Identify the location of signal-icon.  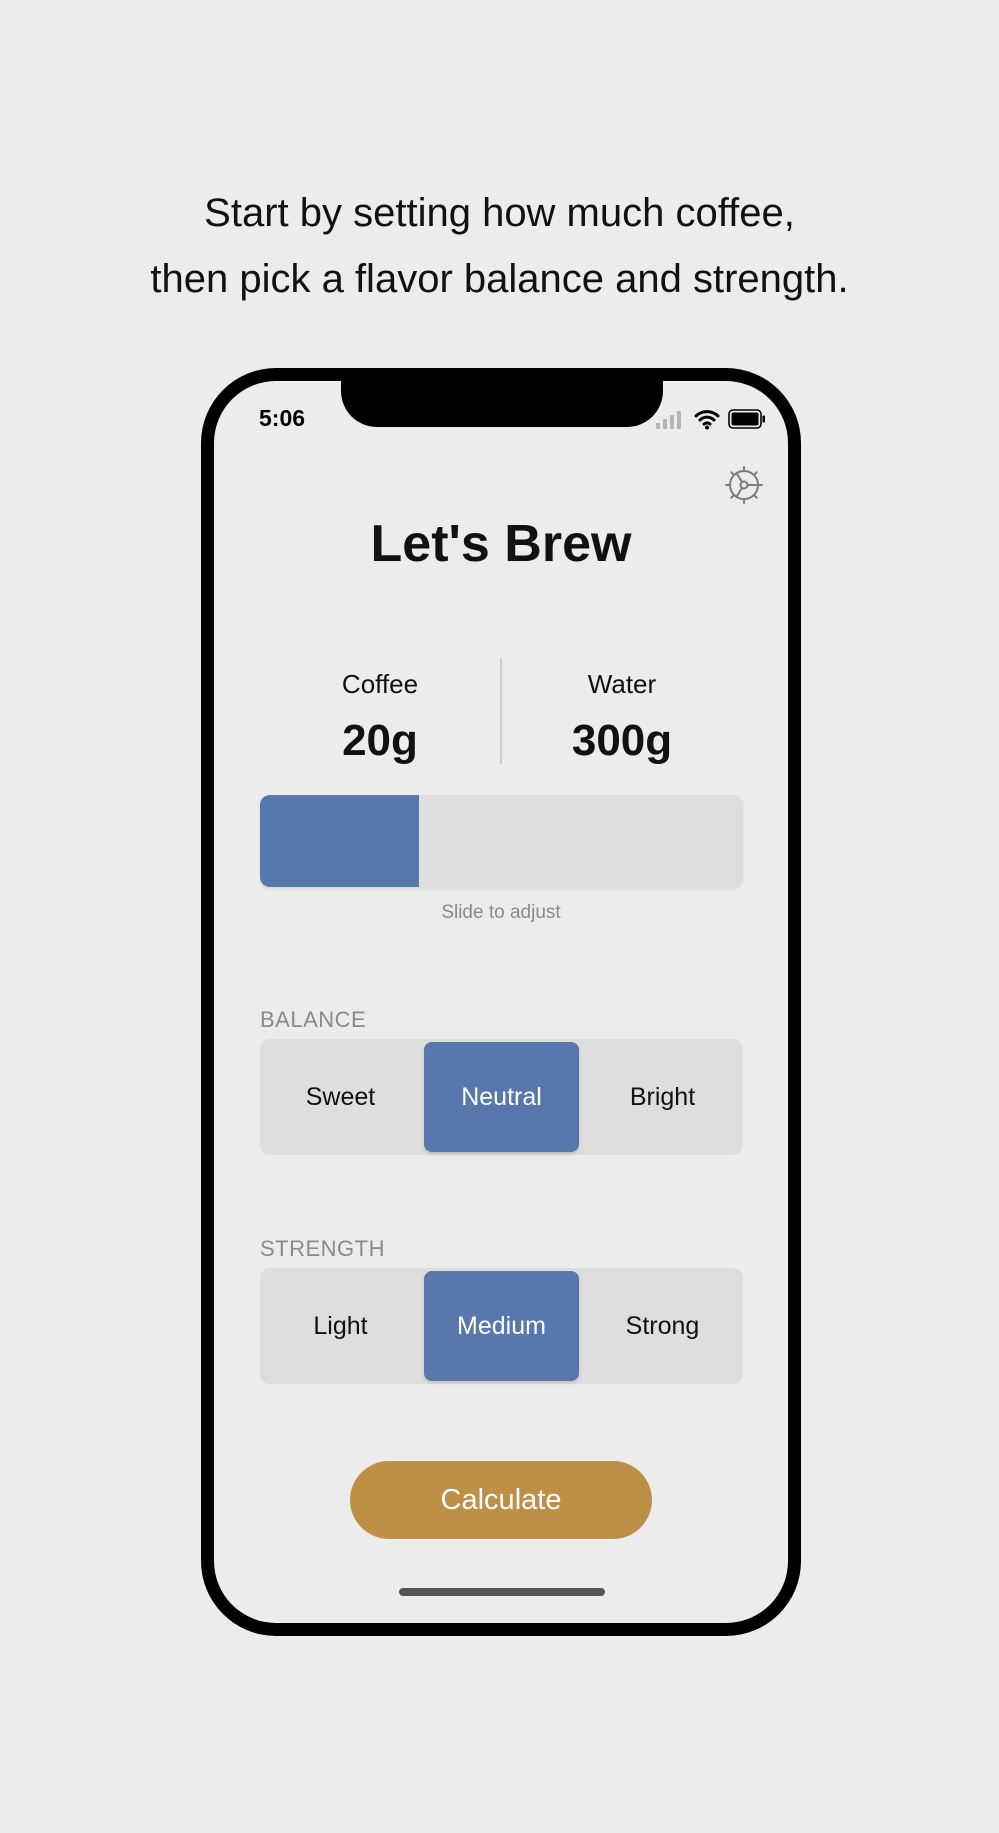
(668, 420).